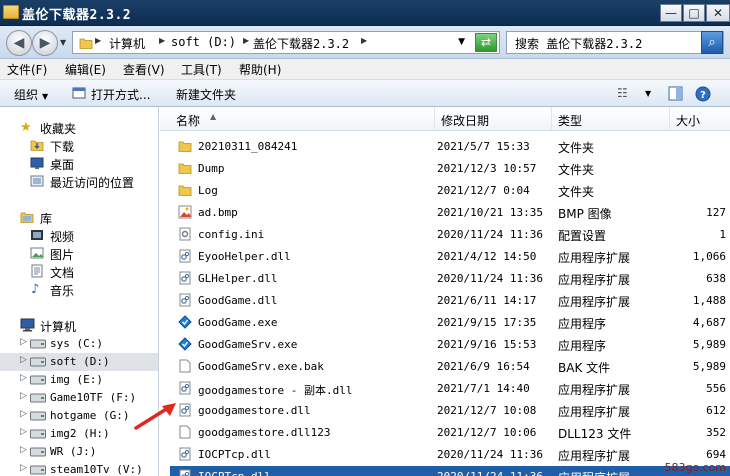 Image resolution: width=730 pixels, height=476 pixels. Describe the element at coordinates (63, 42) in the screenshot. I see `recent-pages-dropdown: ▼` at that location.